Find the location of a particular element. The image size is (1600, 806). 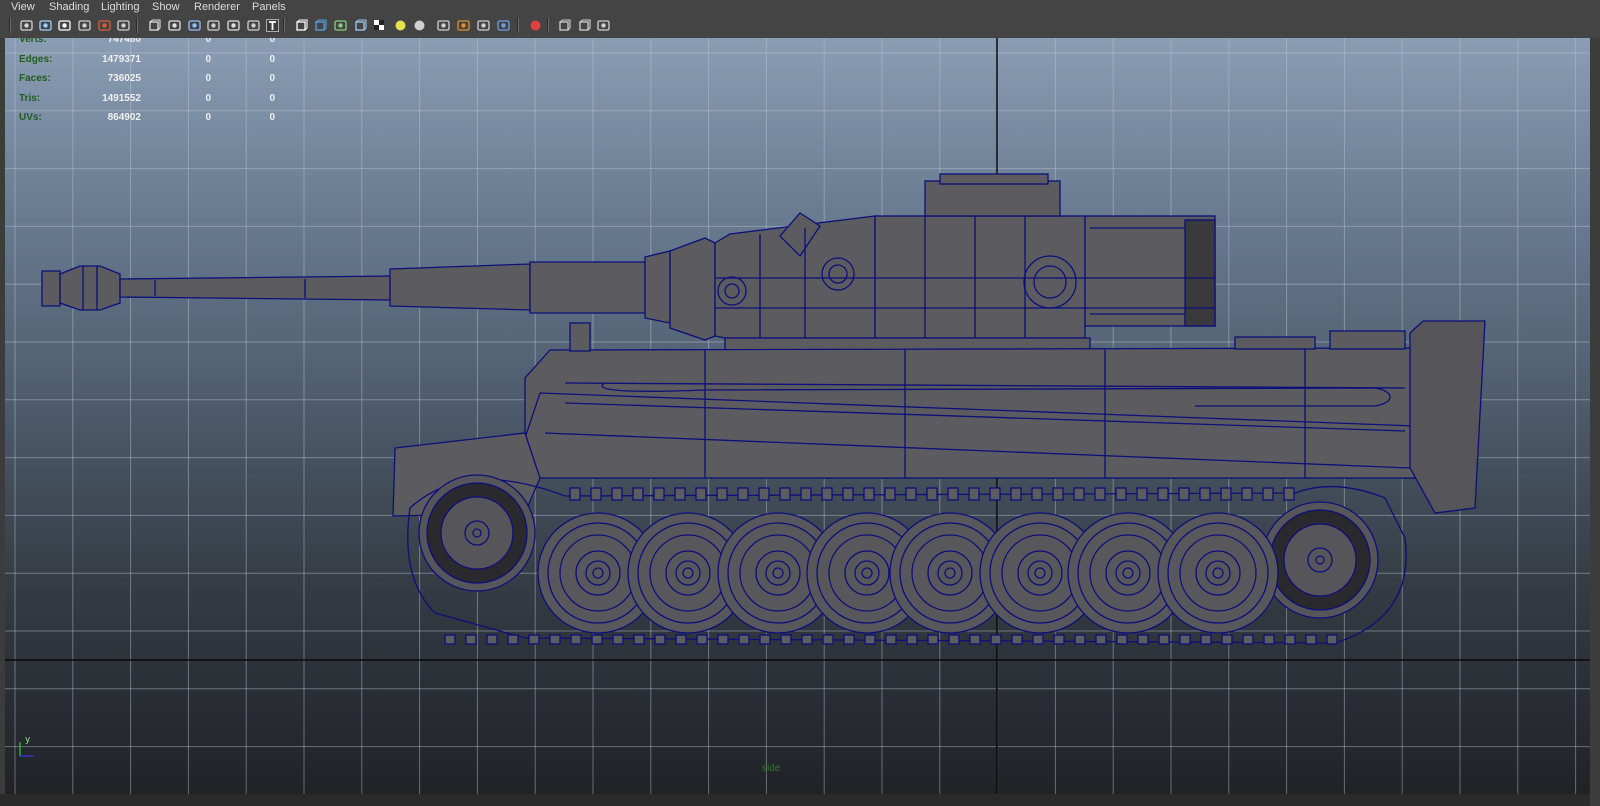

right-border is located at coordinates (1595, 422).